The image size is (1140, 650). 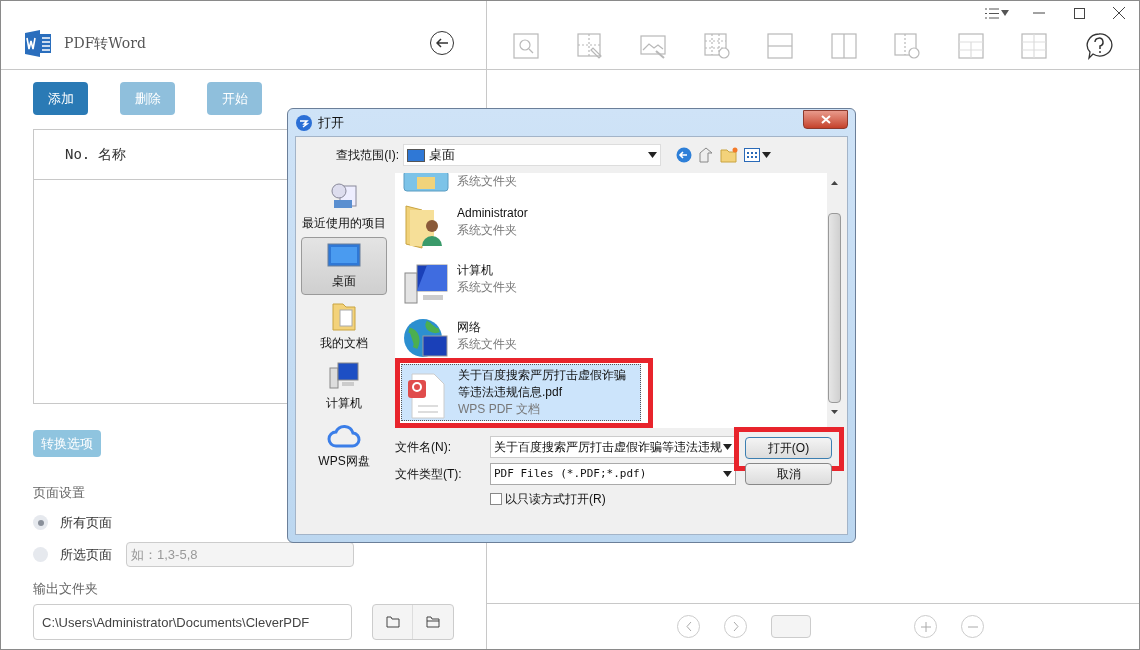 What do you see at coordinates (1034, 46) in the screenshot?
I see `table-columns-icon` at bounding box center [1034, 46].